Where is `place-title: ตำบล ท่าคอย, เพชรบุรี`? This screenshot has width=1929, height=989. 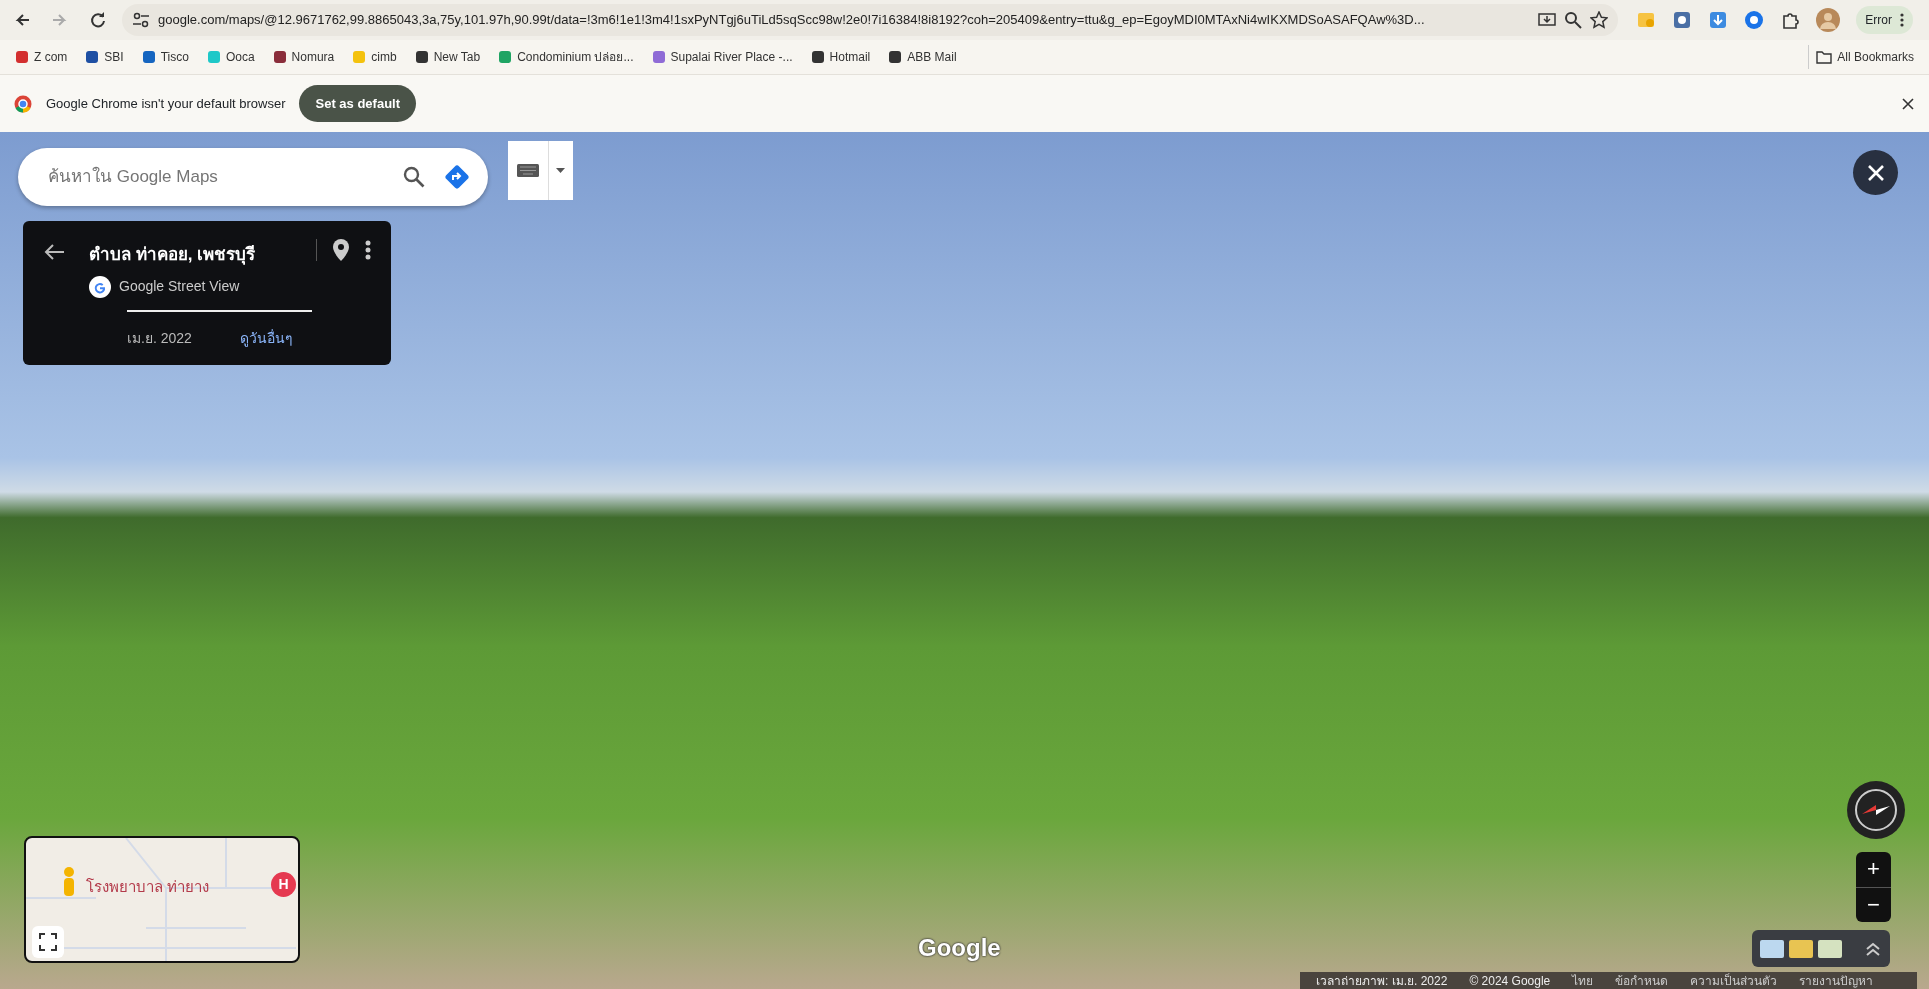
place-title: ตำบล ท่าคอย, เพชรบุรี is located at coordinates (172, 255).